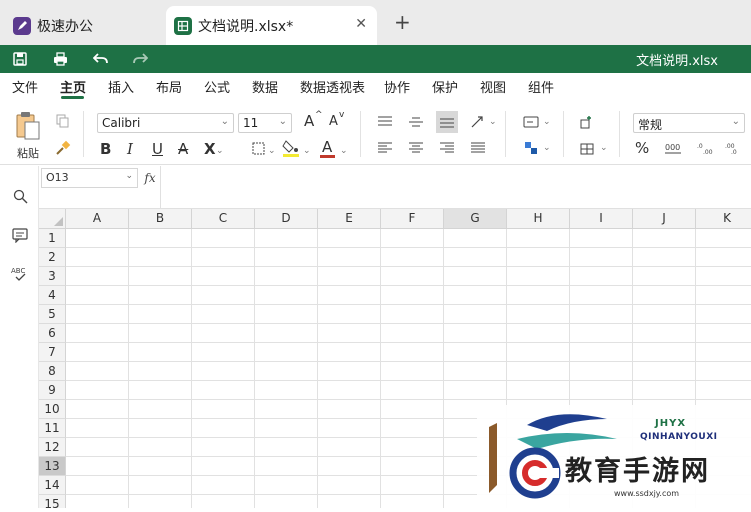 The width and height of the screenshot is (751, 512). What do you see at coordinates (689, 123) in the screenshot?
I see `number-format-select: 常规 ⌄` at bounding box center [689, 123].